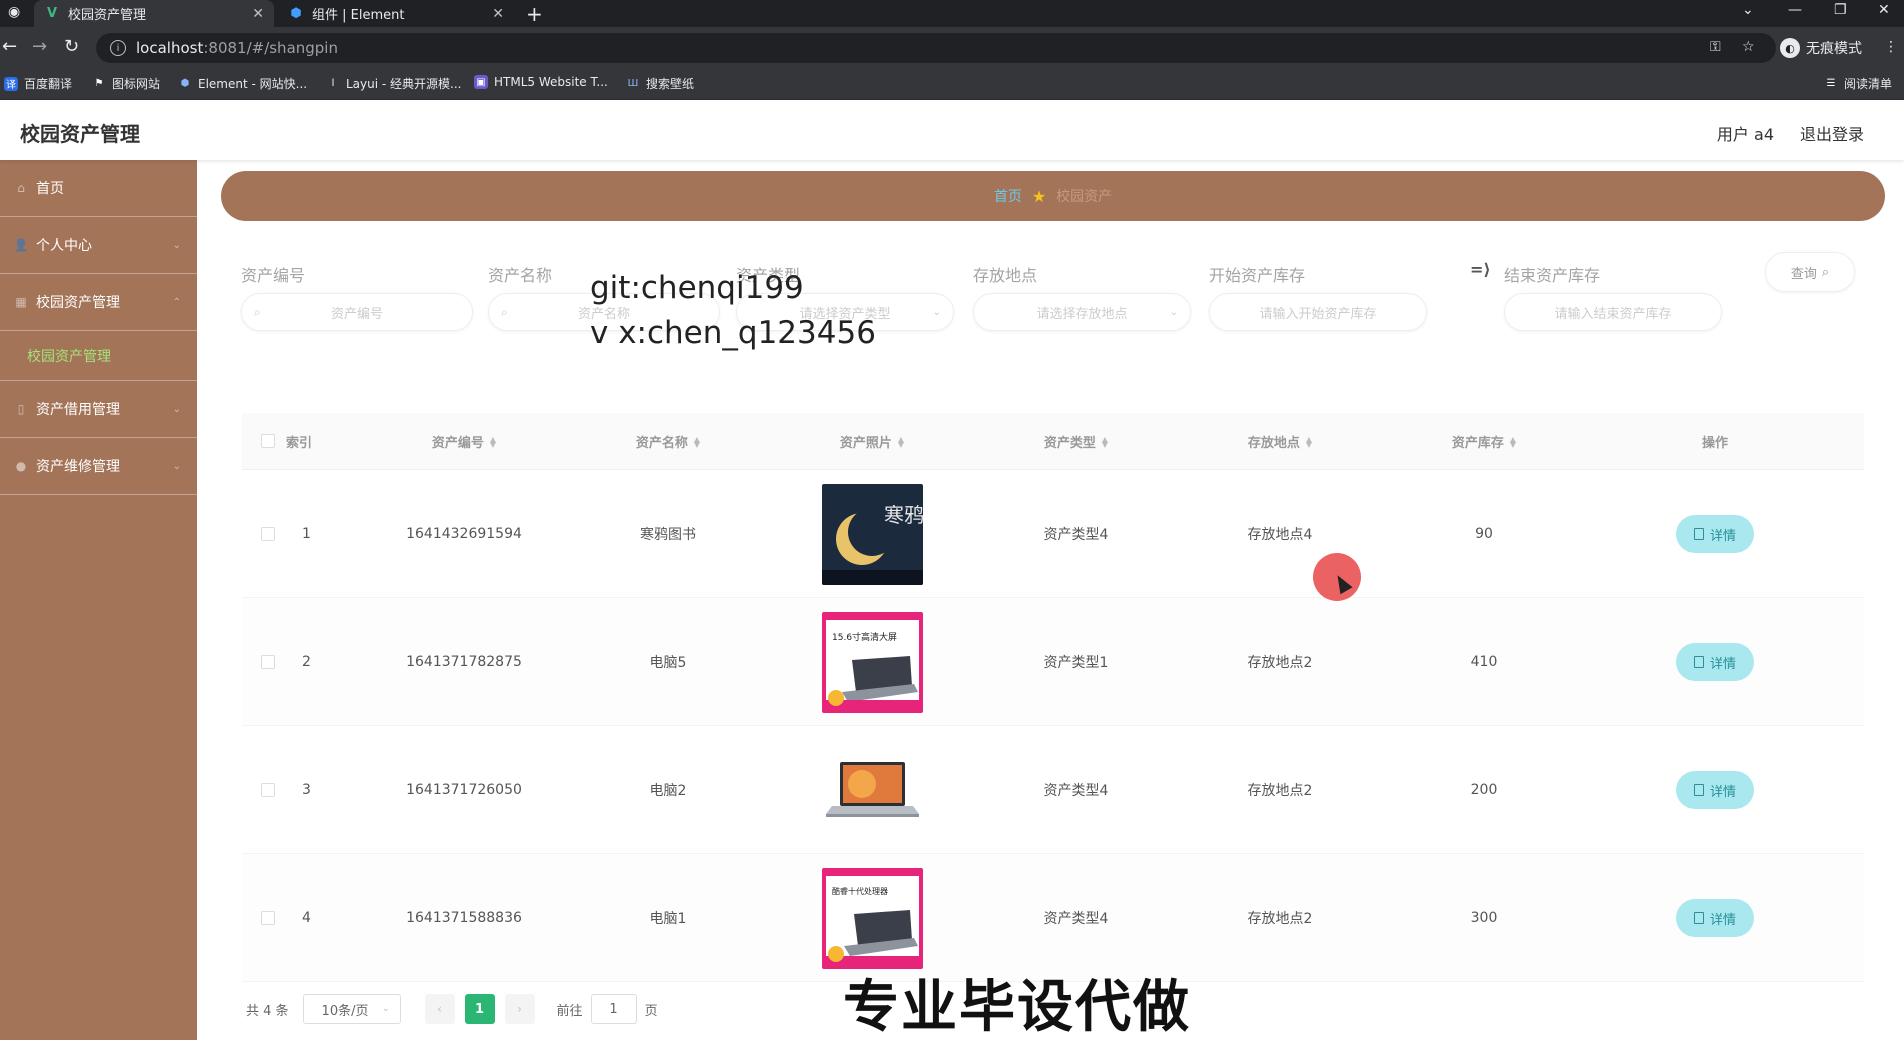  What do you see at coordinates (1884, 10) in the screenshot?
I see `window-close-icon: ✕` at bounding box center [1884, 10].